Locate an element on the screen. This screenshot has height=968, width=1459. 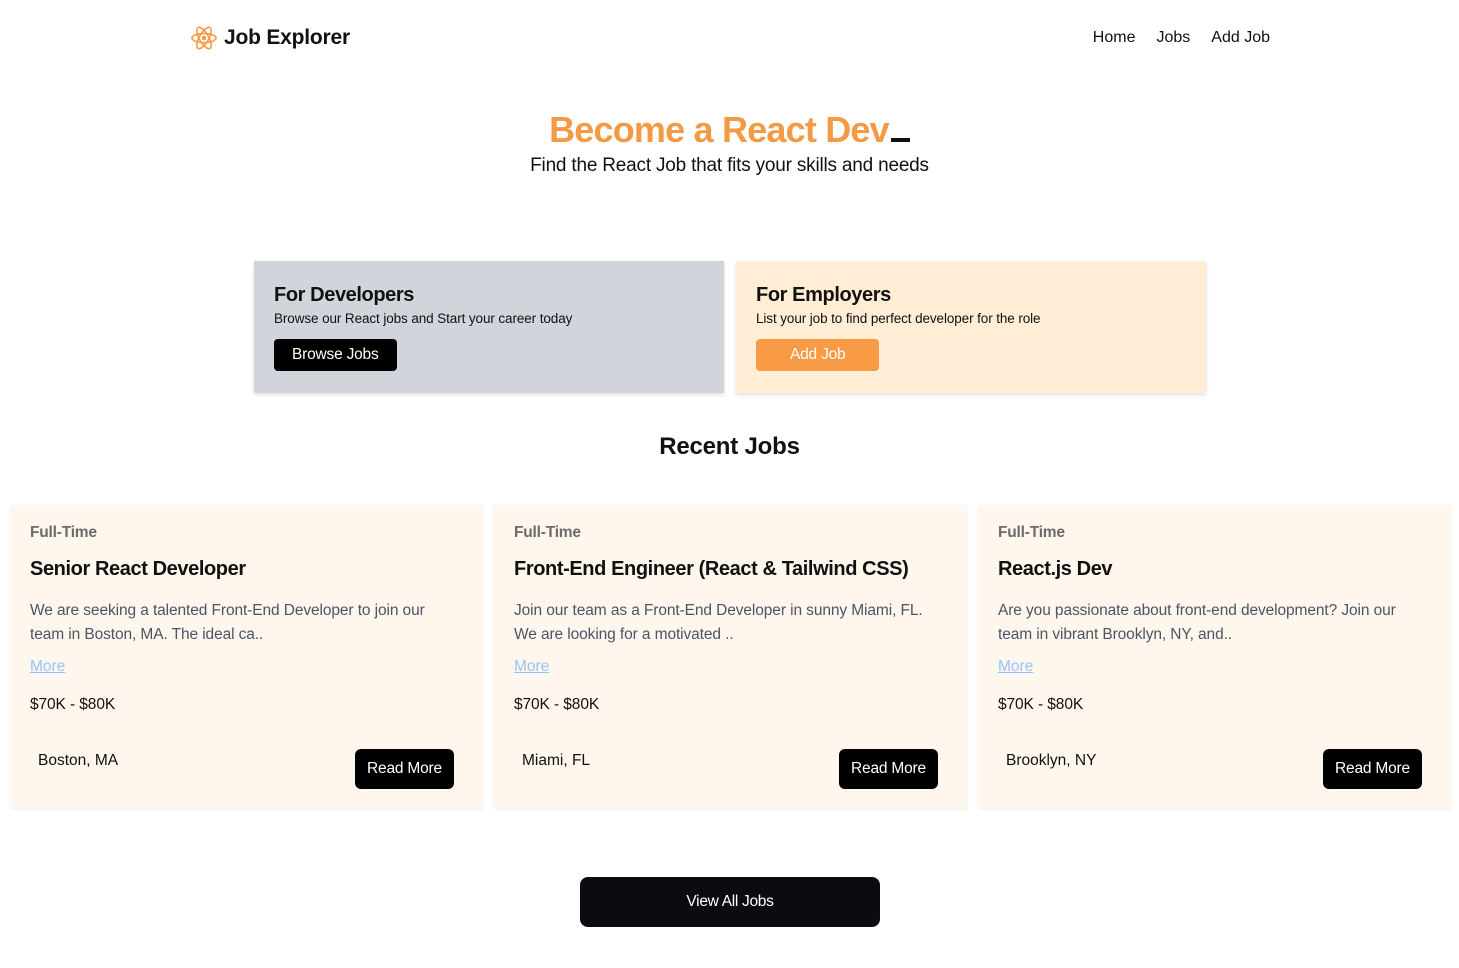
nav-link-jobs: Jobs is located at coordinates (1173, 38).